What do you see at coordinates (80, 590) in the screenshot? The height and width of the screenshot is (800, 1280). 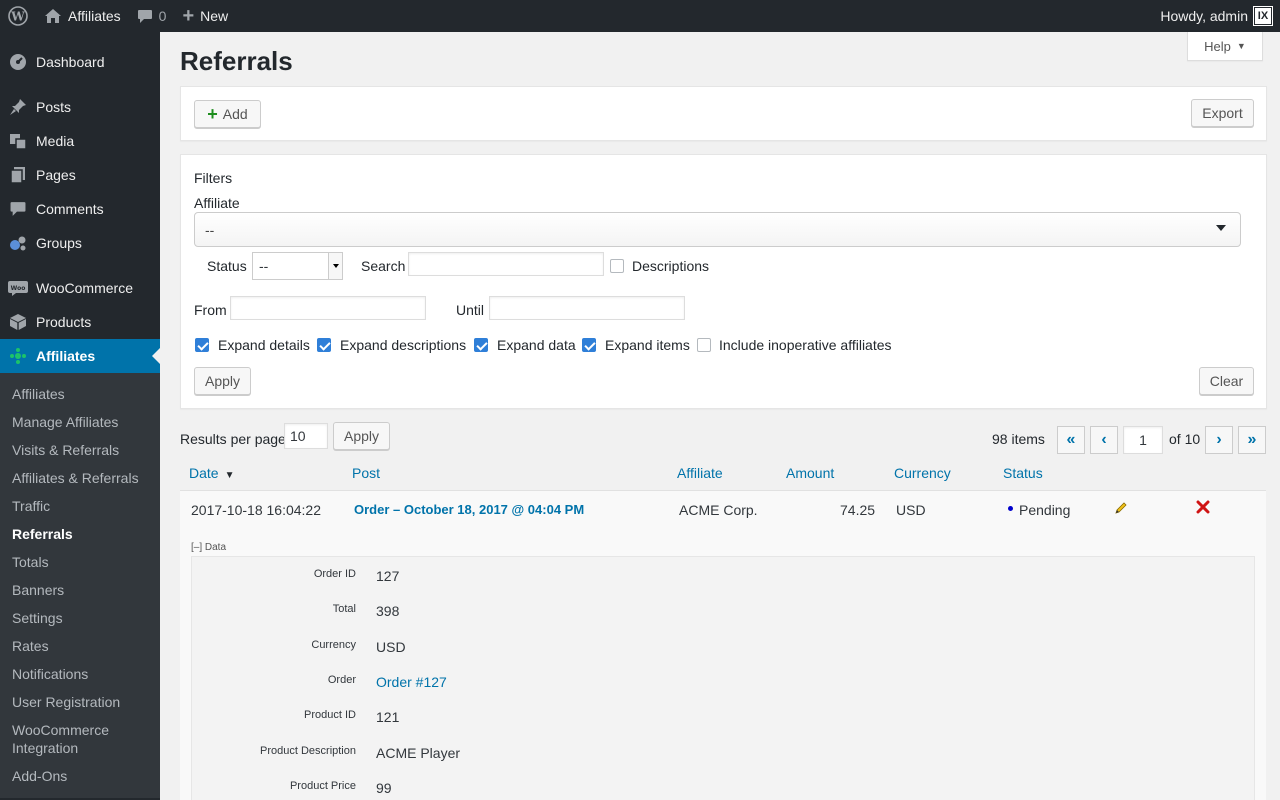 I see `submenu-banners: Banners` at bounding box center [80, 590].